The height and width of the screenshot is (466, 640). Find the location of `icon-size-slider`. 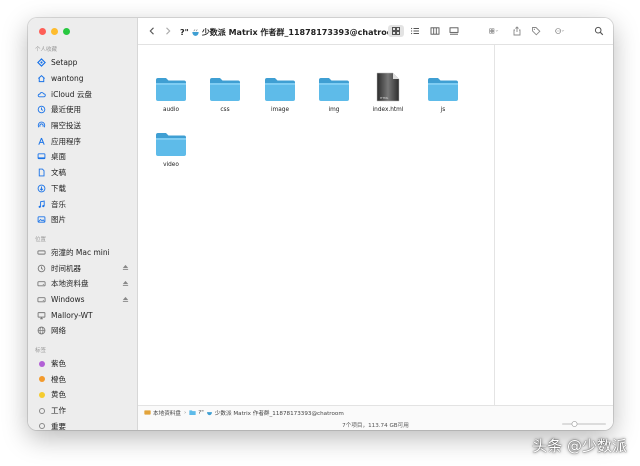

icon-size-slider is located at coordinates (584, 424).